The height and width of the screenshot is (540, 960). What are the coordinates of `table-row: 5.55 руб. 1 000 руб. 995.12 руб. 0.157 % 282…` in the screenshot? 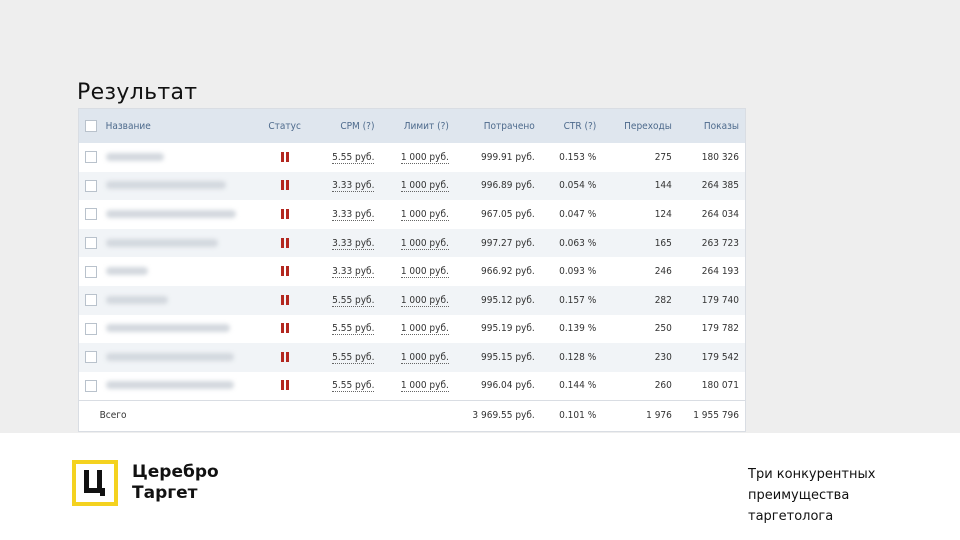 It's located at (412, 300).